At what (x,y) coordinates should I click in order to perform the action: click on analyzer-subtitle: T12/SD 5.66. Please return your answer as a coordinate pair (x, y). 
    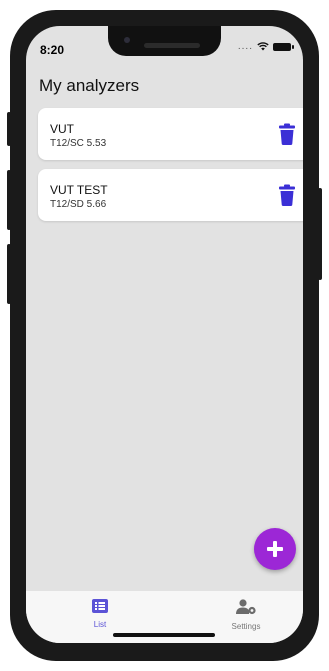
    Looking at the image, I should click on (78, 204).